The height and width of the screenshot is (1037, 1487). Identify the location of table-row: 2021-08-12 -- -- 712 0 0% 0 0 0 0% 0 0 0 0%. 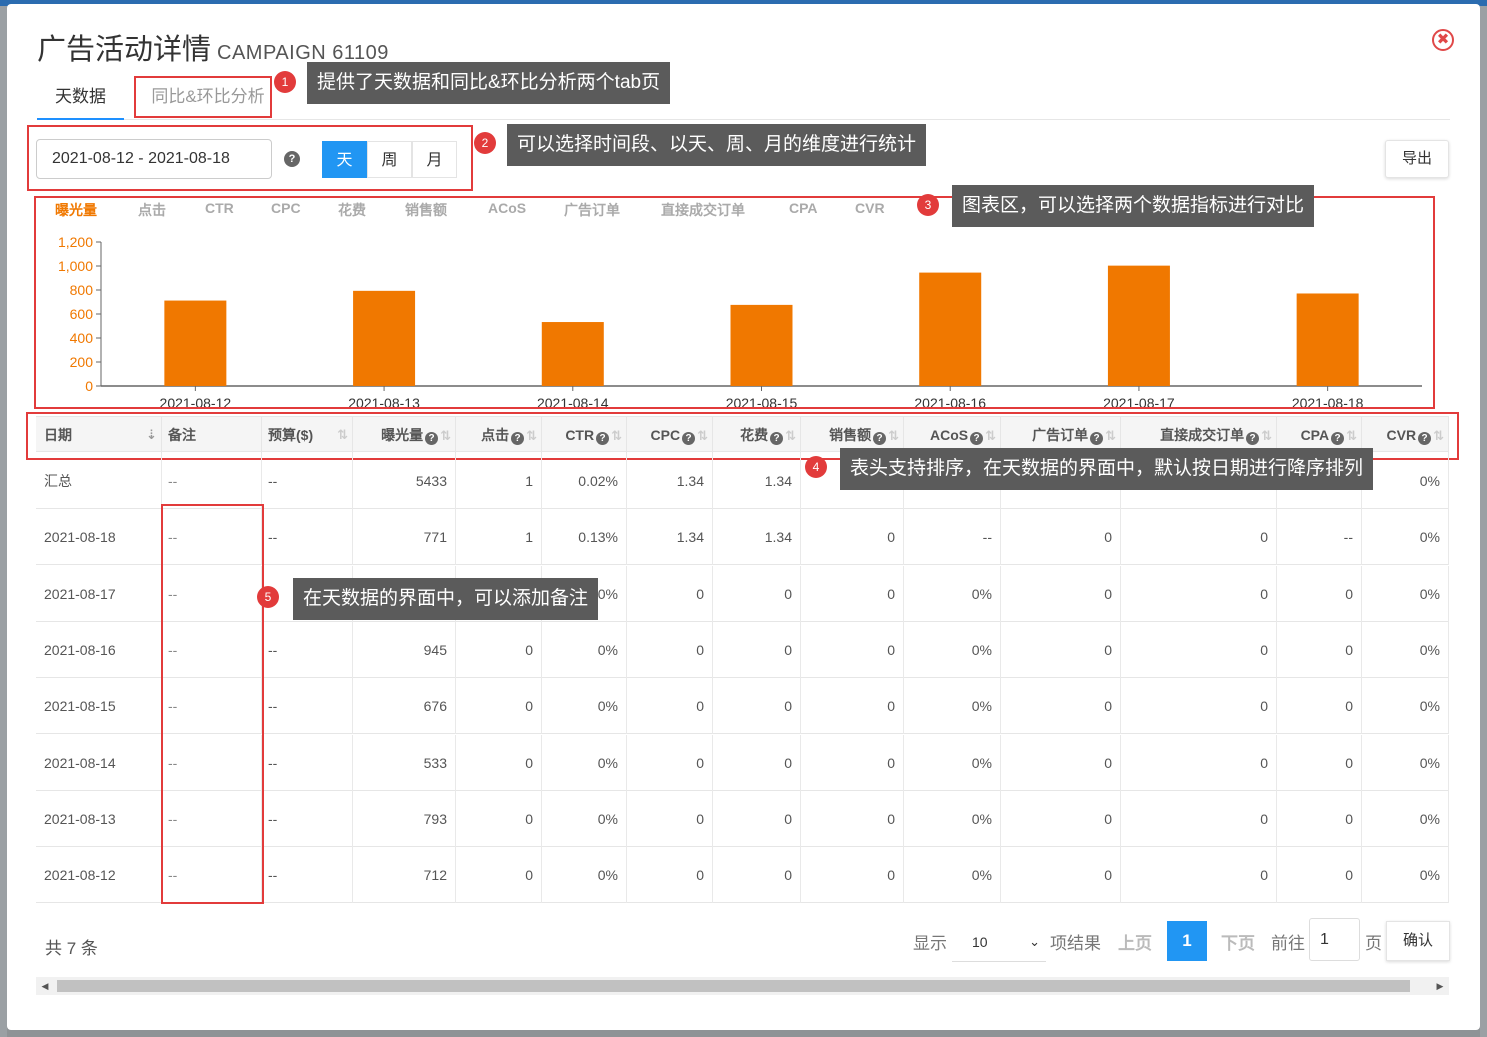
(742, 875).